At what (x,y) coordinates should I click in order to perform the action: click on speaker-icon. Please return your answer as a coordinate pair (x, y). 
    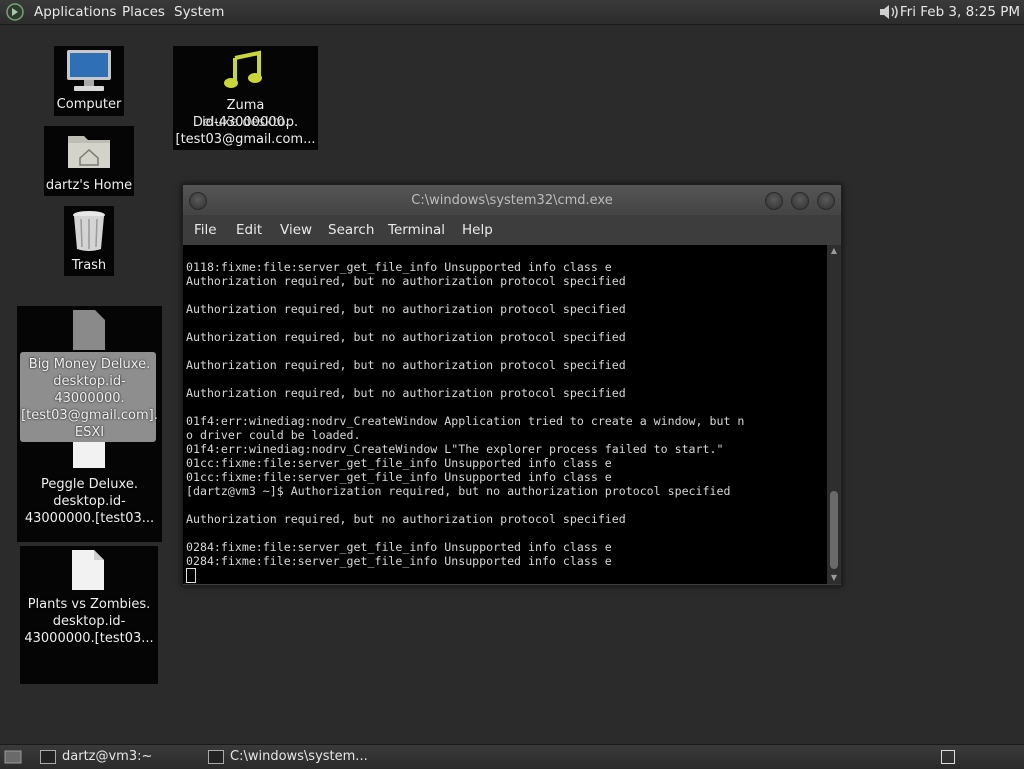
    Looking at the image, I should click on (889, 12).